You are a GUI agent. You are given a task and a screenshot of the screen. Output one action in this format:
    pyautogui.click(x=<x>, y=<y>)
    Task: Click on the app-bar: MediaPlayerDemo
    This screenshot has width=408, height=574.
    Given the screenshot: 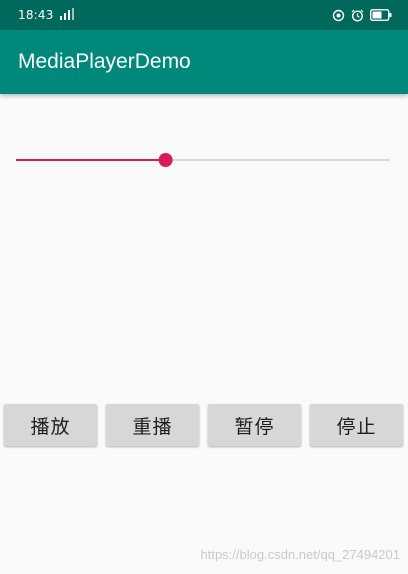 What is the action you would take?
    pyautogui.click(x=204, y=62)
    